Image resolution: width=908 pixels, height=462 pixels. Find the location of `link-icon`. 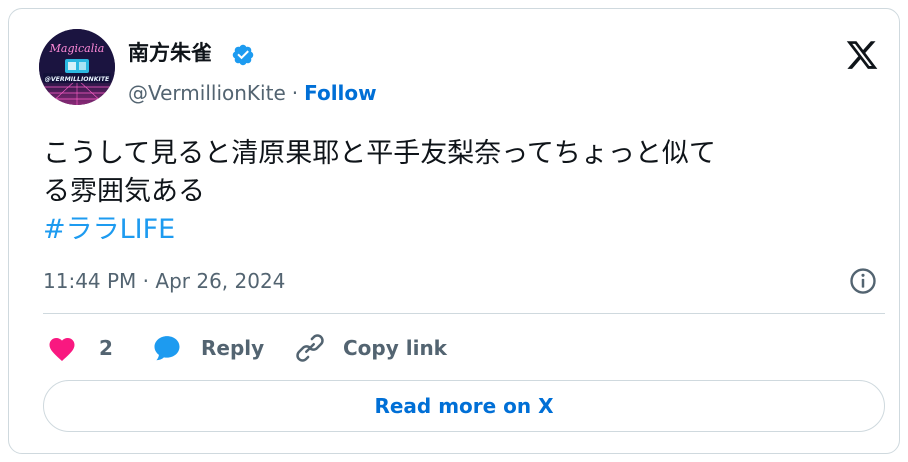

link-icon is located at coordinates (310, 348).